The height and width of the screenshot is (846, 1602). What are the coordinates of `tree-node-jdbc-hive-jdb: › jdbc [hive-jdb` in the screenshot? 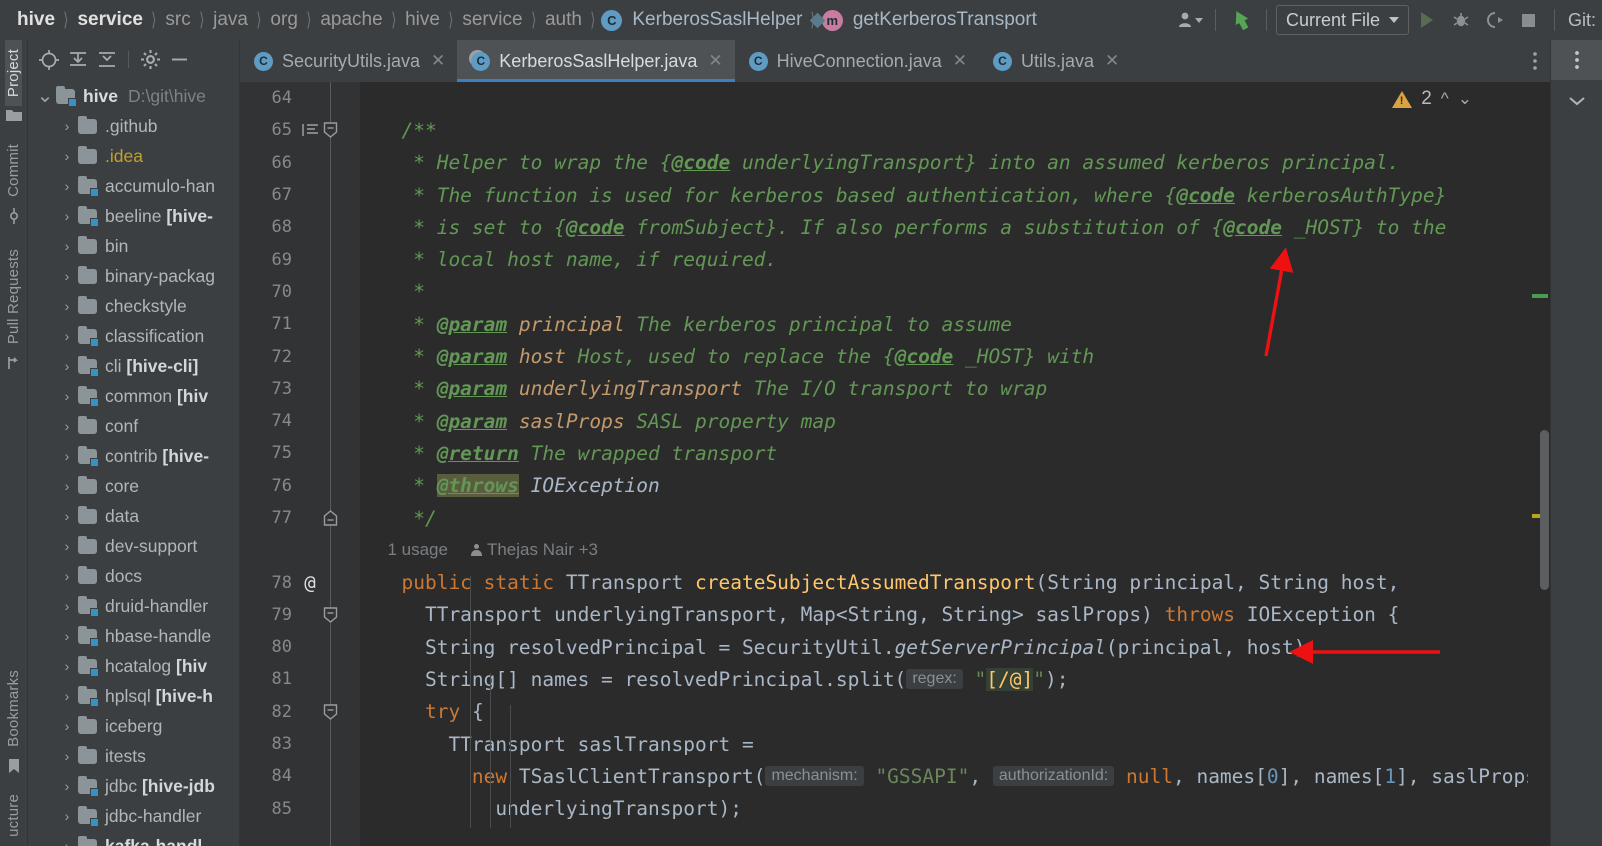 It's located at (133, 786).